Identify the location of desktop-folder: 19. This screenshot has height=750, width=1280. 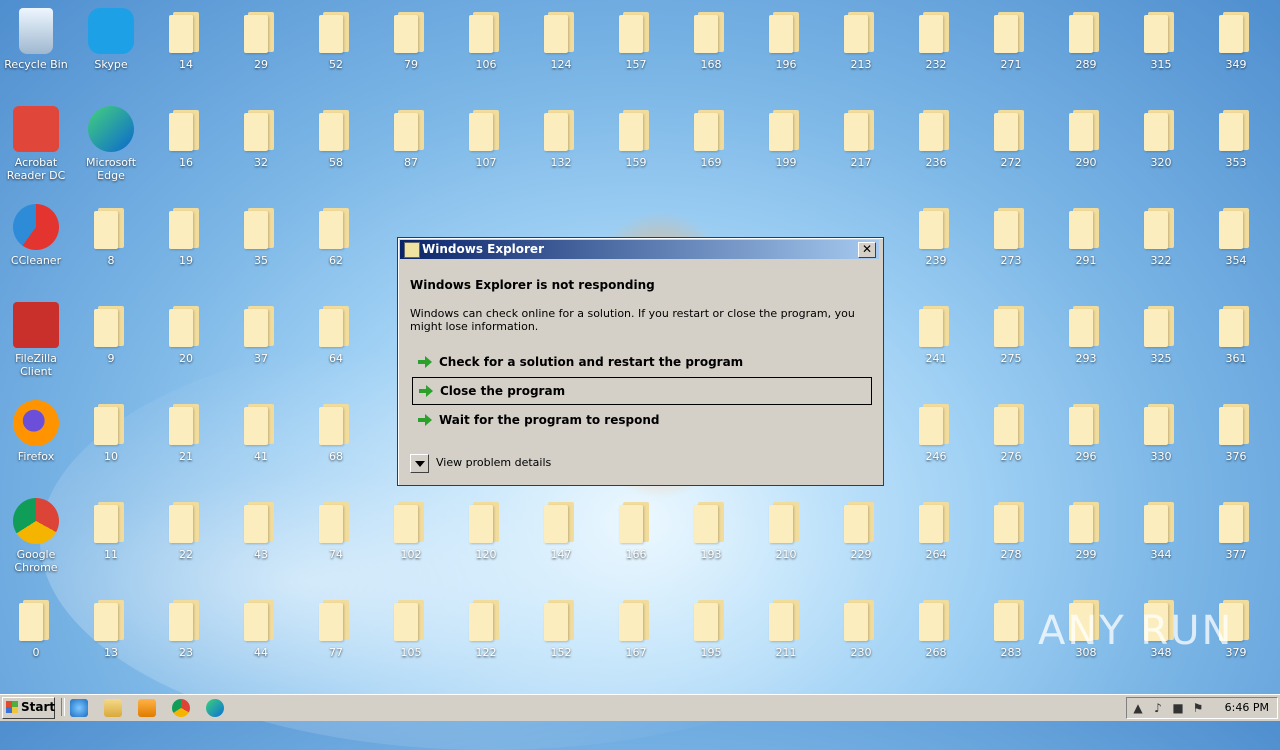
(186, 248).